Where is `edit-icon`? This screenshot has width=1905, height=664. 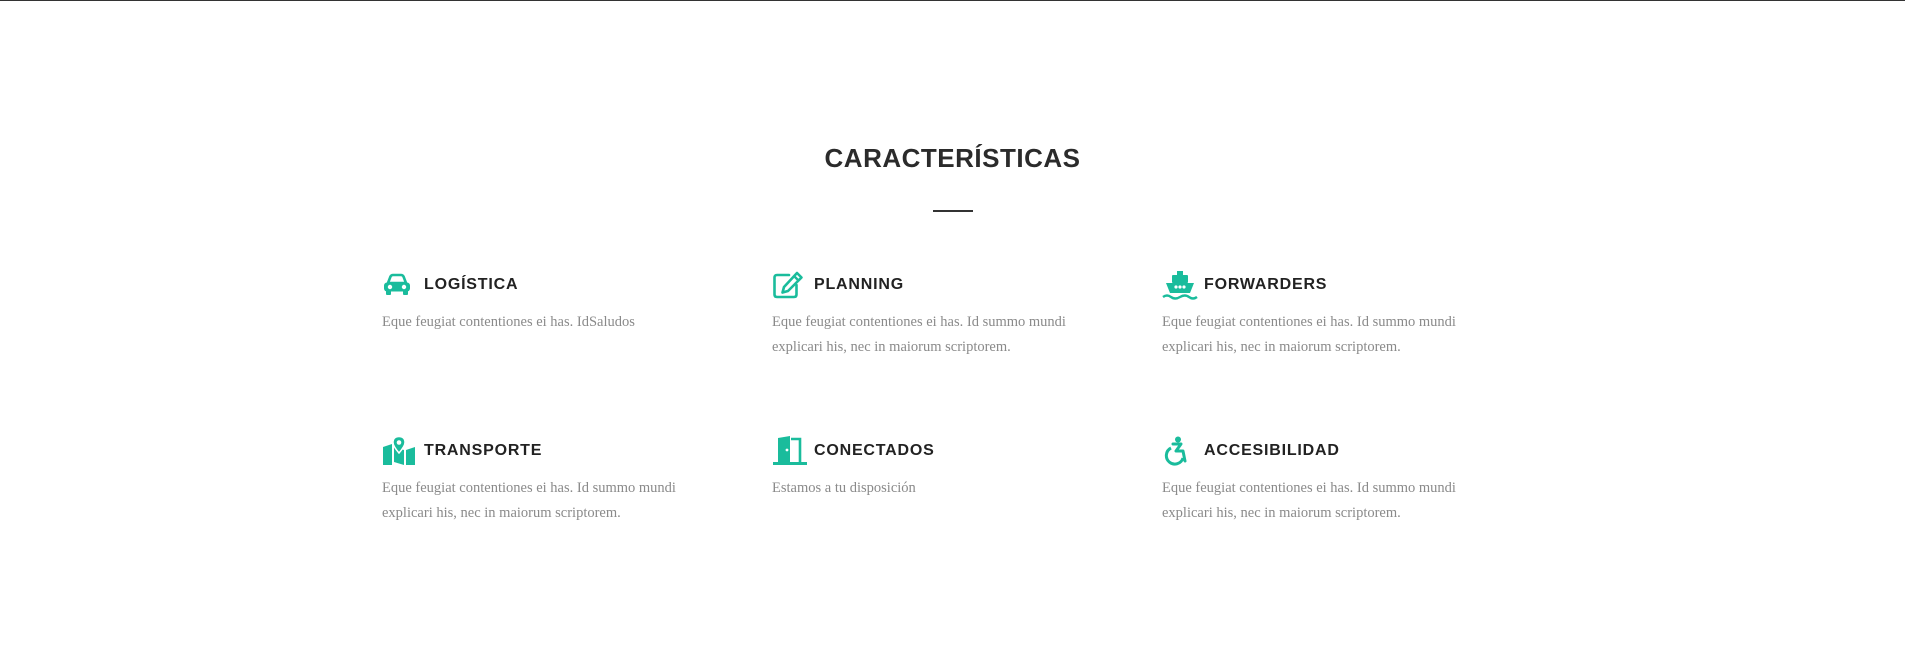 edit-icon is located at coordinates (790, 285).